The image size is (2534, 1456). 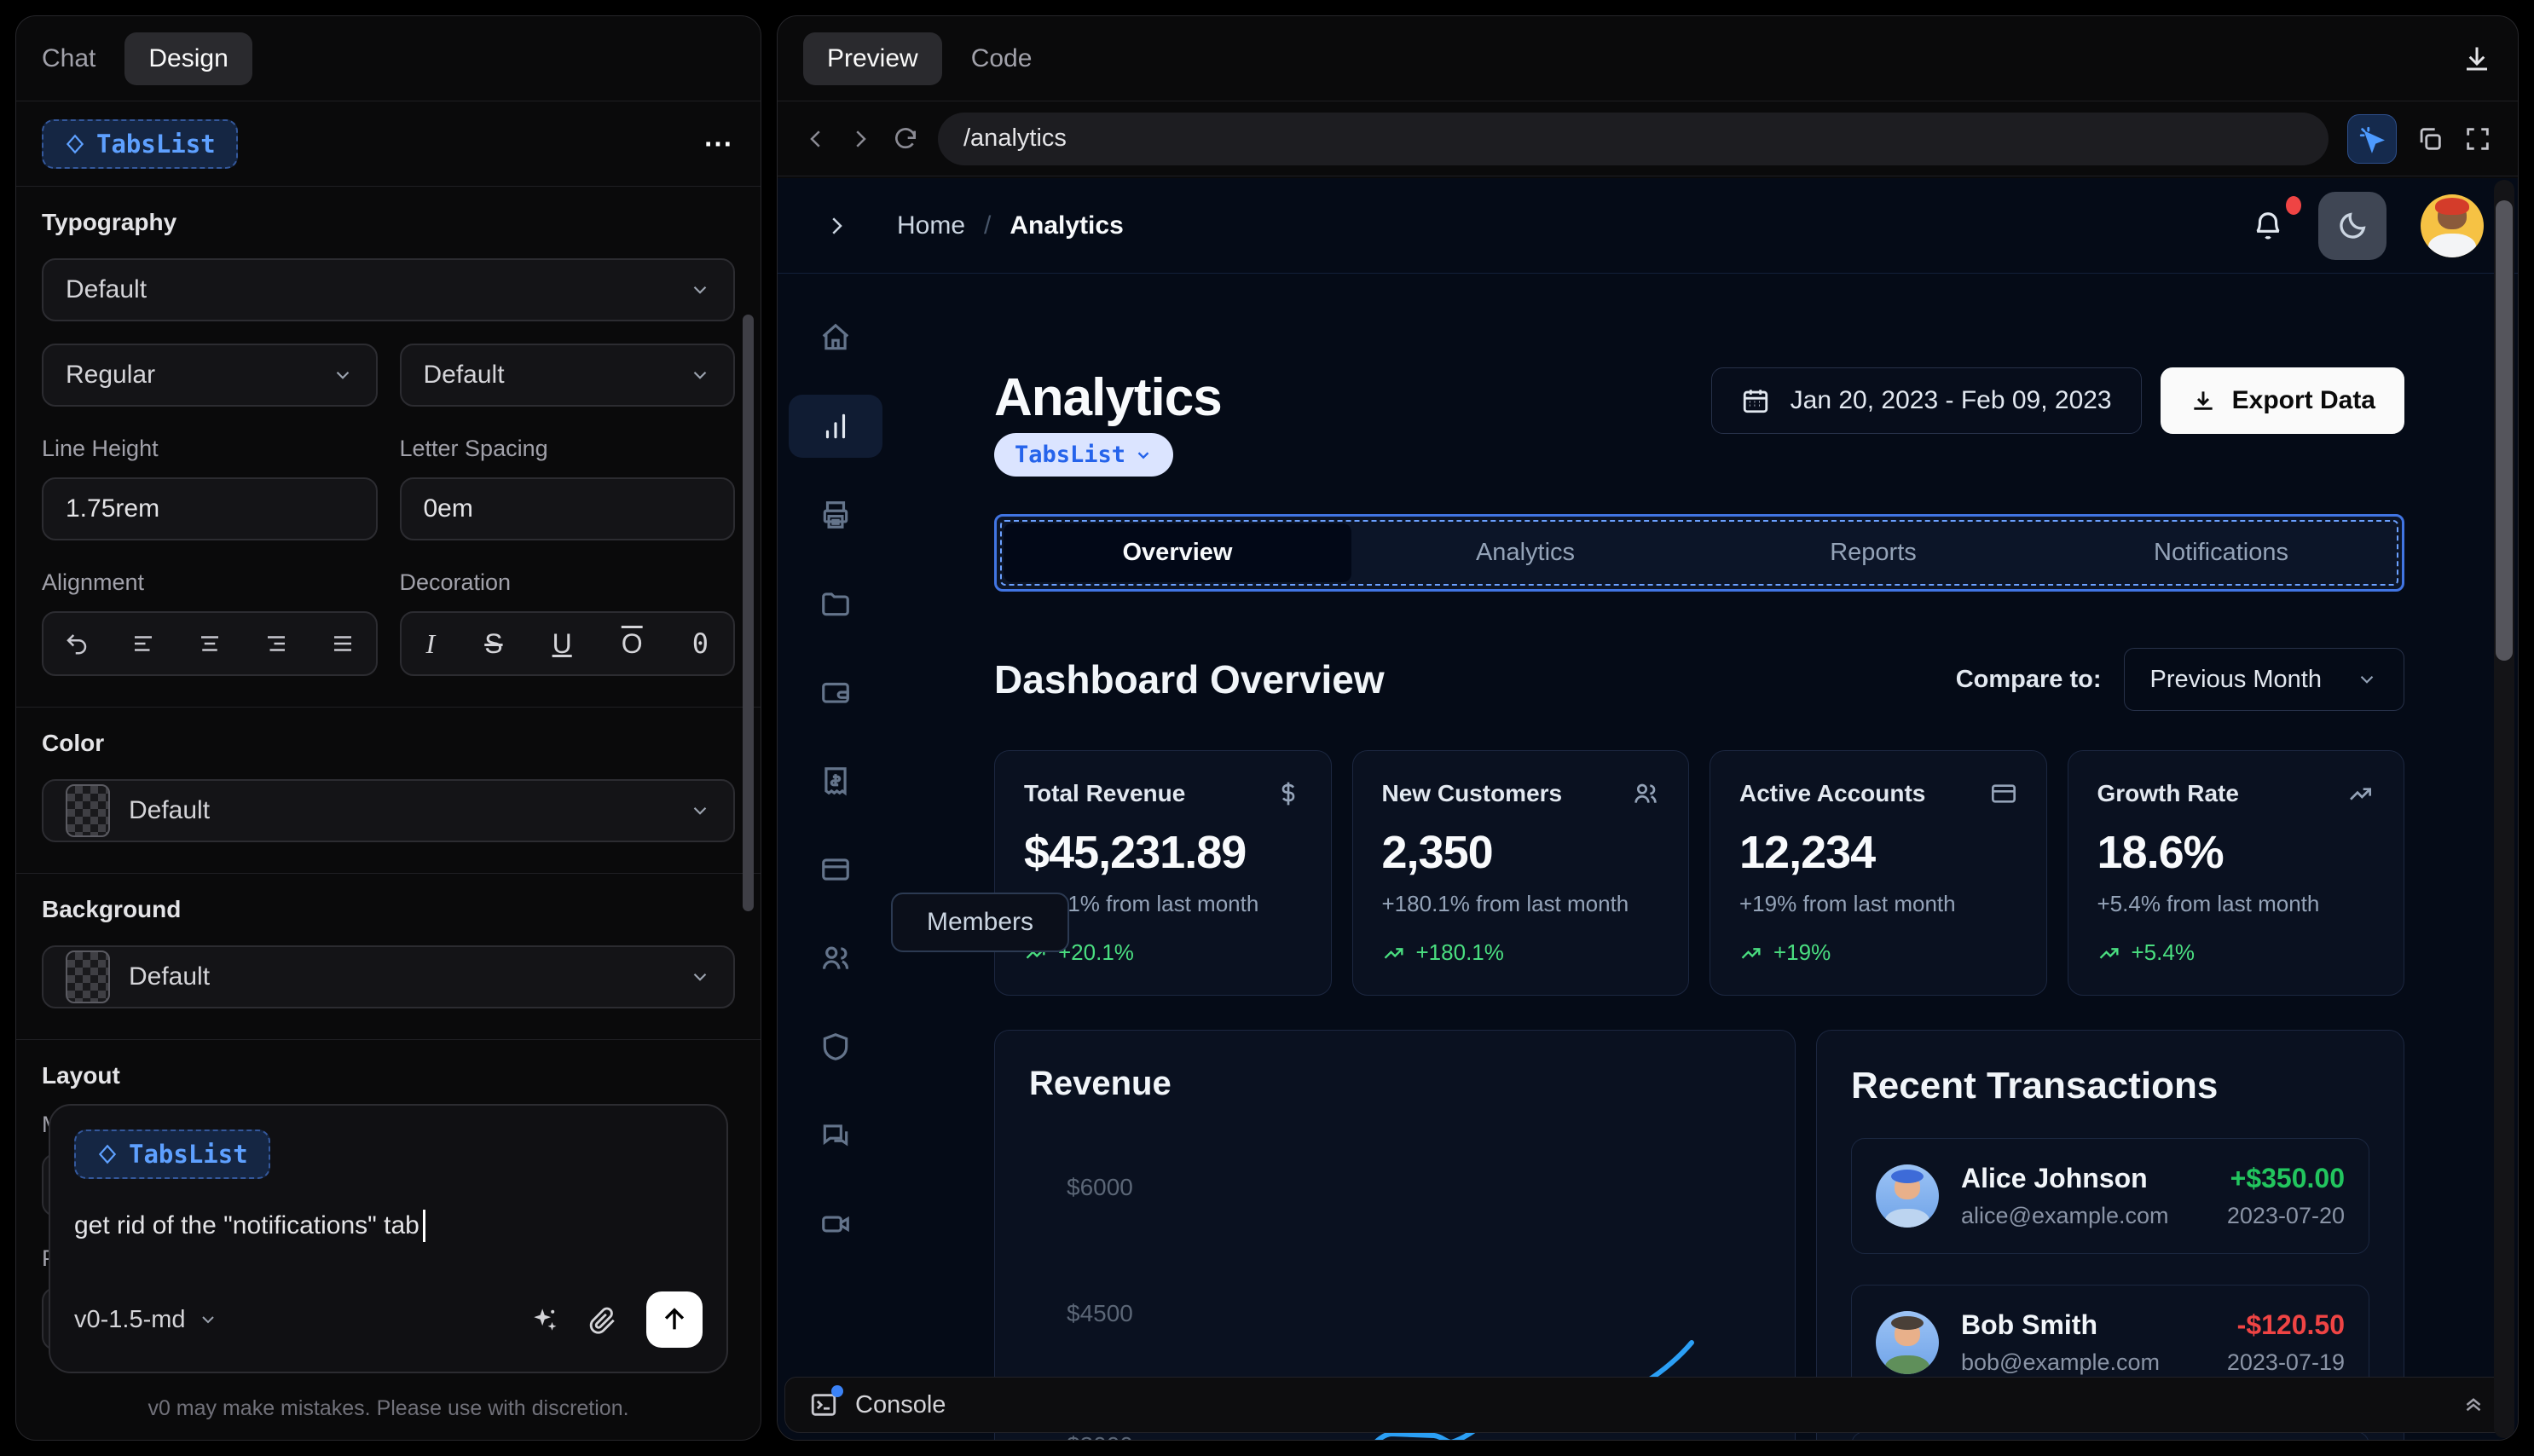 What do you see at coordinates (388, 1226) in the screenshot?
I see `composer-input: get rid of the "notifications" tab` at bounding box center [388, 1226].